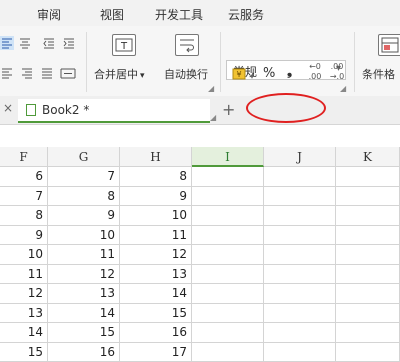 The image size is (400, 362). I want to click on currency-icon: ¥▾, so click(243, 76).